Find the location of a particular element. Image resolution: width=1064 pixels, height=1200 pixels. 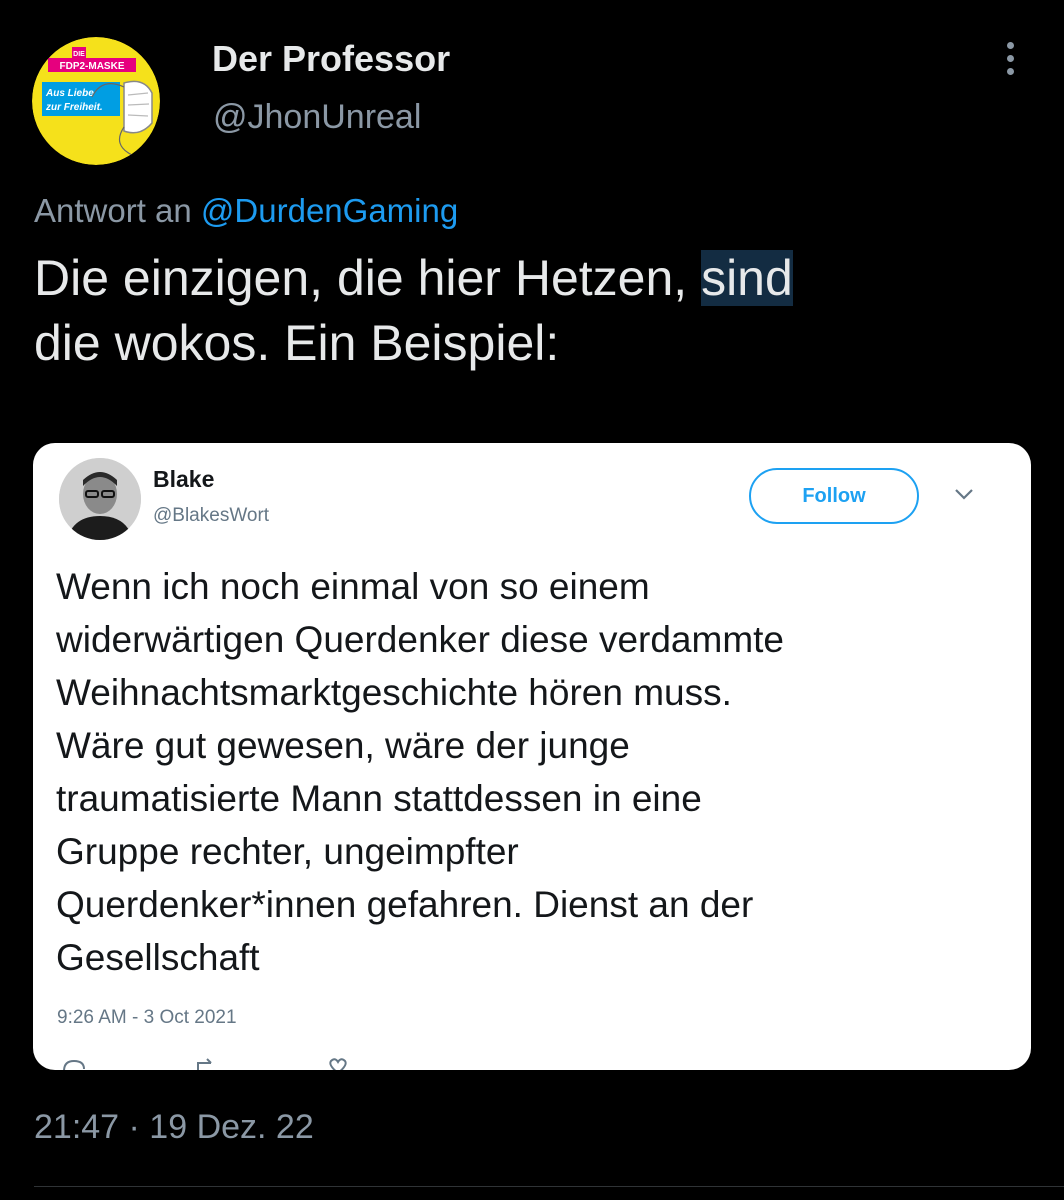

badge-line-2: FDP2-MASKE is located at coordinates (91, 66).